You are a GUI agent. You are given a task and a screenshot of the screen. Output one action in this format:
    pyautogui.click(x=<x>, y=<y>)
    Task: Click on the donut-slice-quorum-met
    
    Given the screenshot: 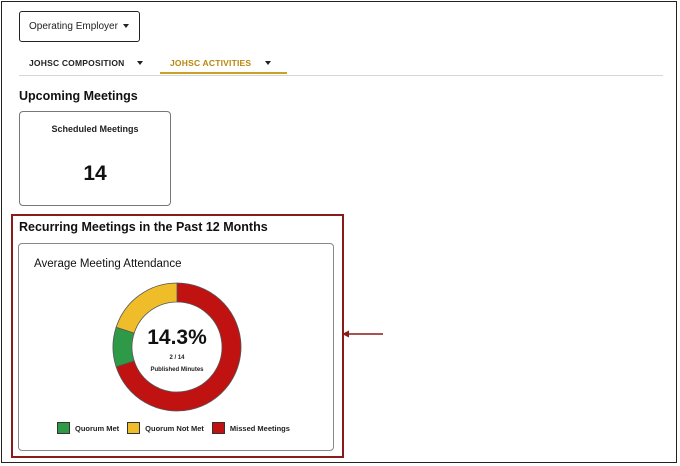 What is the action you would take?
    pyautogui.click(x=123, y=347)
    